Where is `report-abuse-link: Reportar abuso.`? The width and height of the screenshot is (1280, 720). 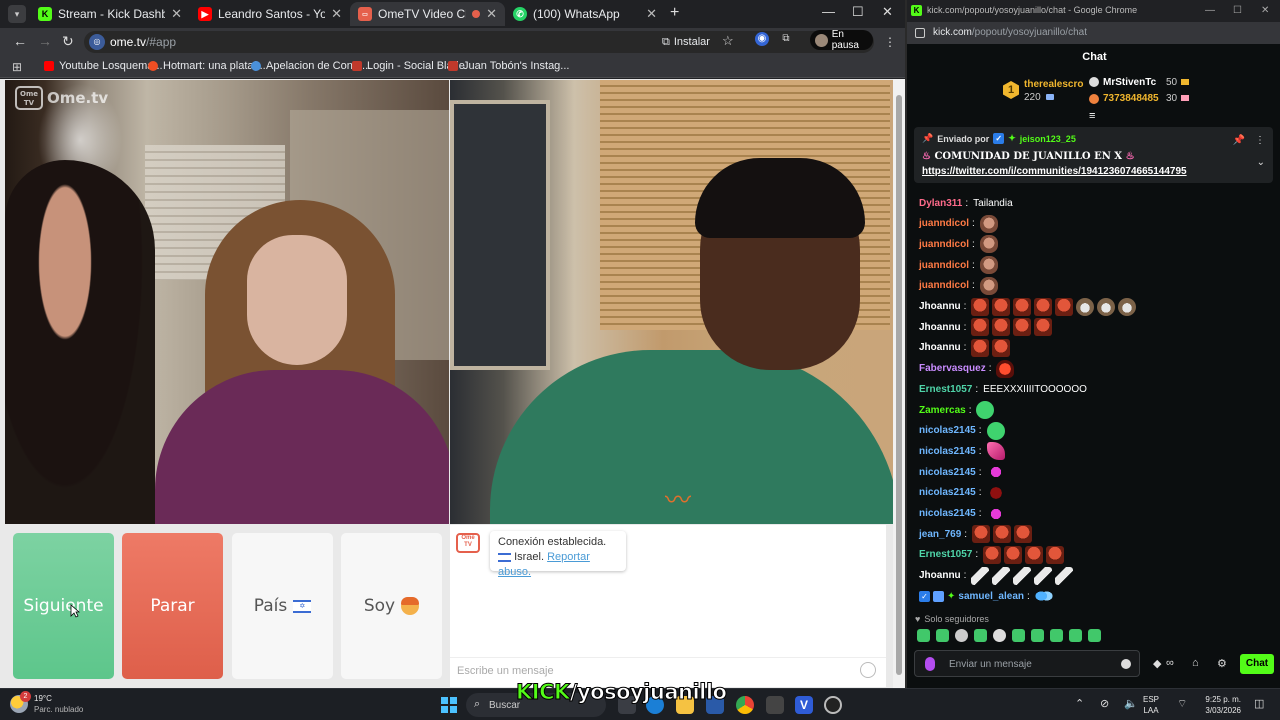 report-abuse-link: Reportar abuso. is located at coordinates (544, 564).